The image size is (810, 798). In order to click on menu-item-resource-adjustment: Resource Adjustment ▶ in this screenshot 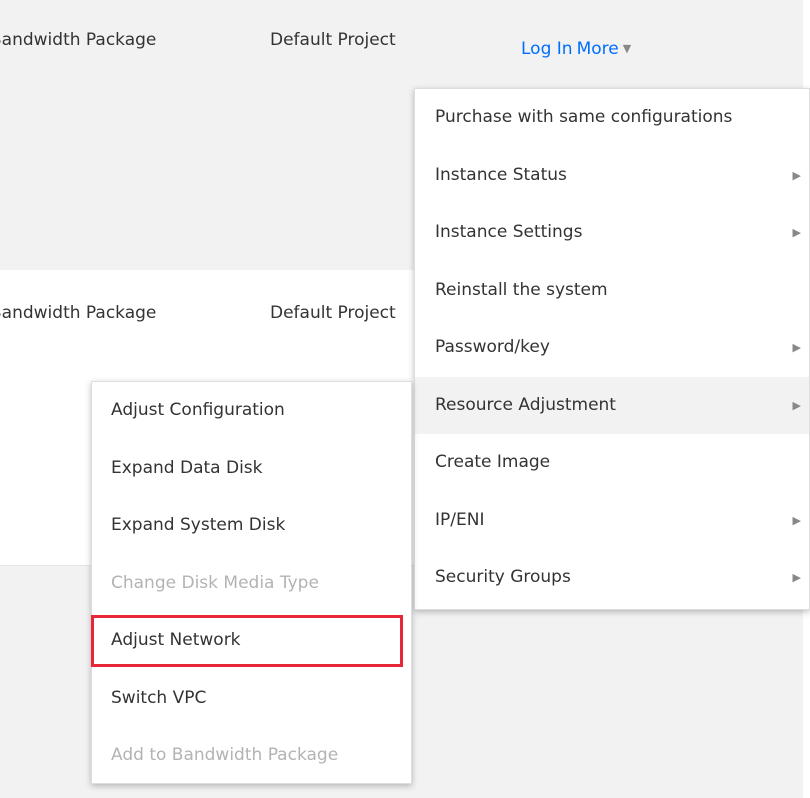, I will do `click(612, 405)`.